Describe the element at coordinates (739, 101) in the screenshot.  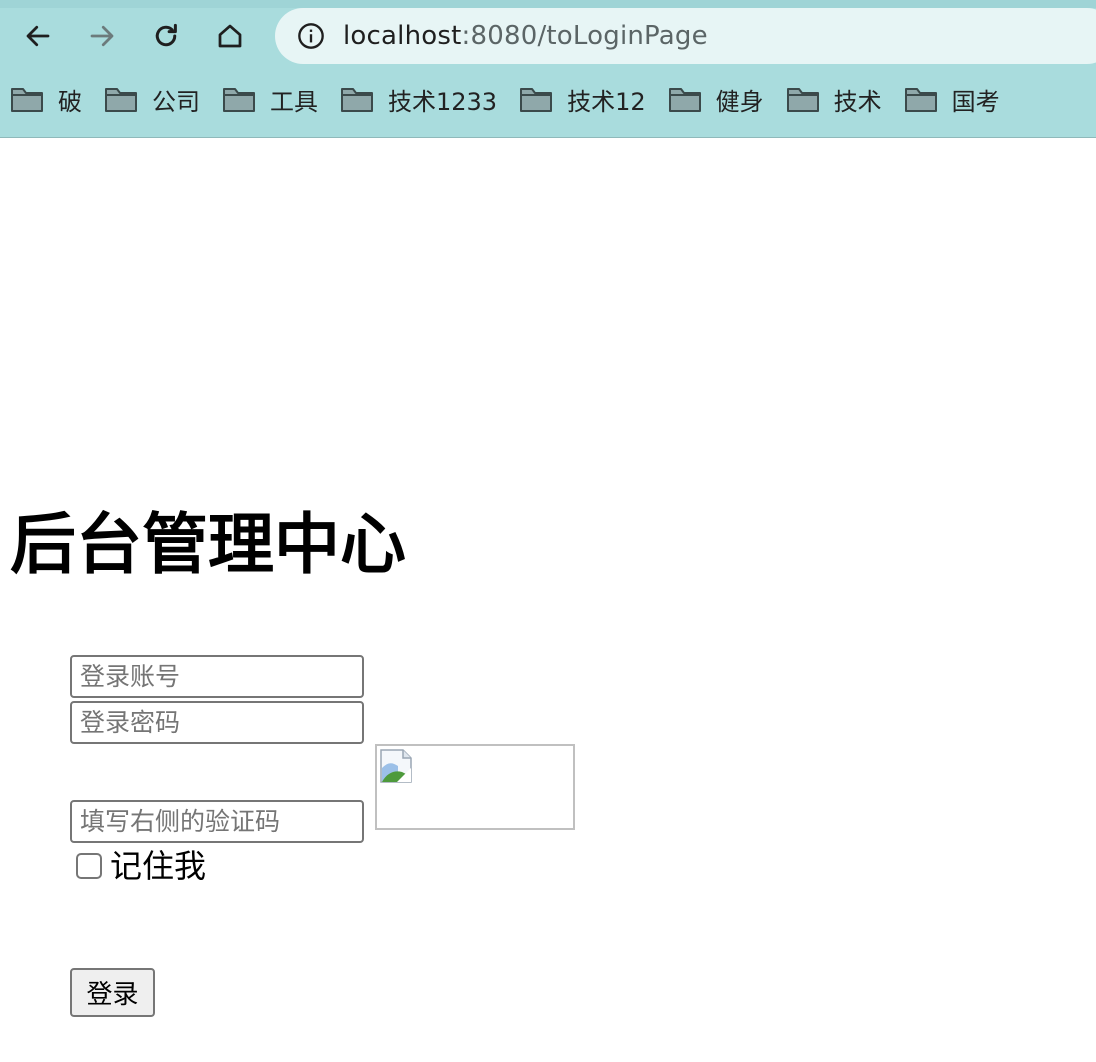
I see `bookmark-label: 健身` at that location.